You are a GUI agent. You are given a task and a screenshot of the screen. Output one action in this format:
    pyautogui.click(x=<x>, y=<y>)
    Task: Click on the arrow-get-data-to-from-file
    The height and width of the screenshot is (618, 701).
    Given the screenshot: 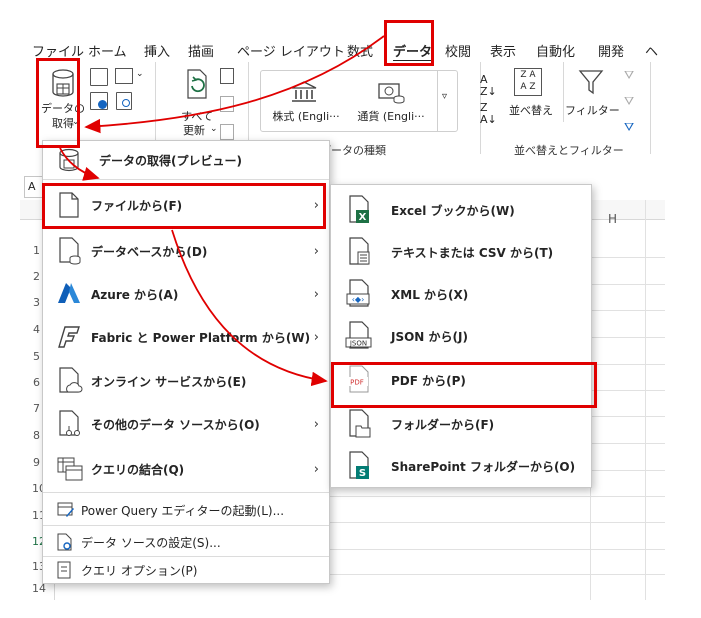 What is the action you would take?
    pyautogui.click(x=79, y=164)
    